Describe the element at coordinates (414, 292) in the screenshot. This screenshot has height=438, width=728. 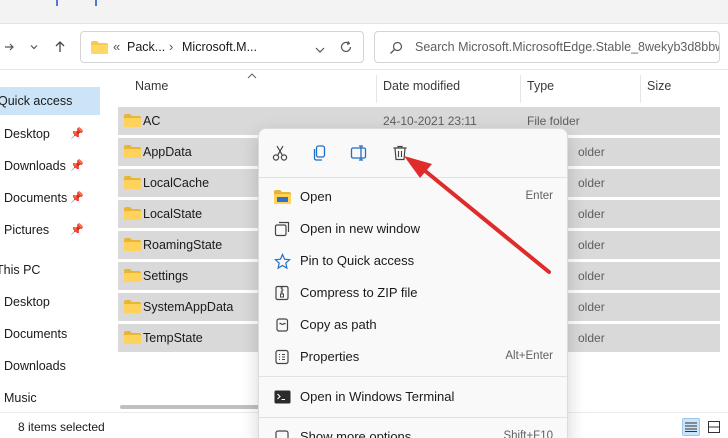
I see `menu-item-compress-zip: Compress to ZIP file` at that location.